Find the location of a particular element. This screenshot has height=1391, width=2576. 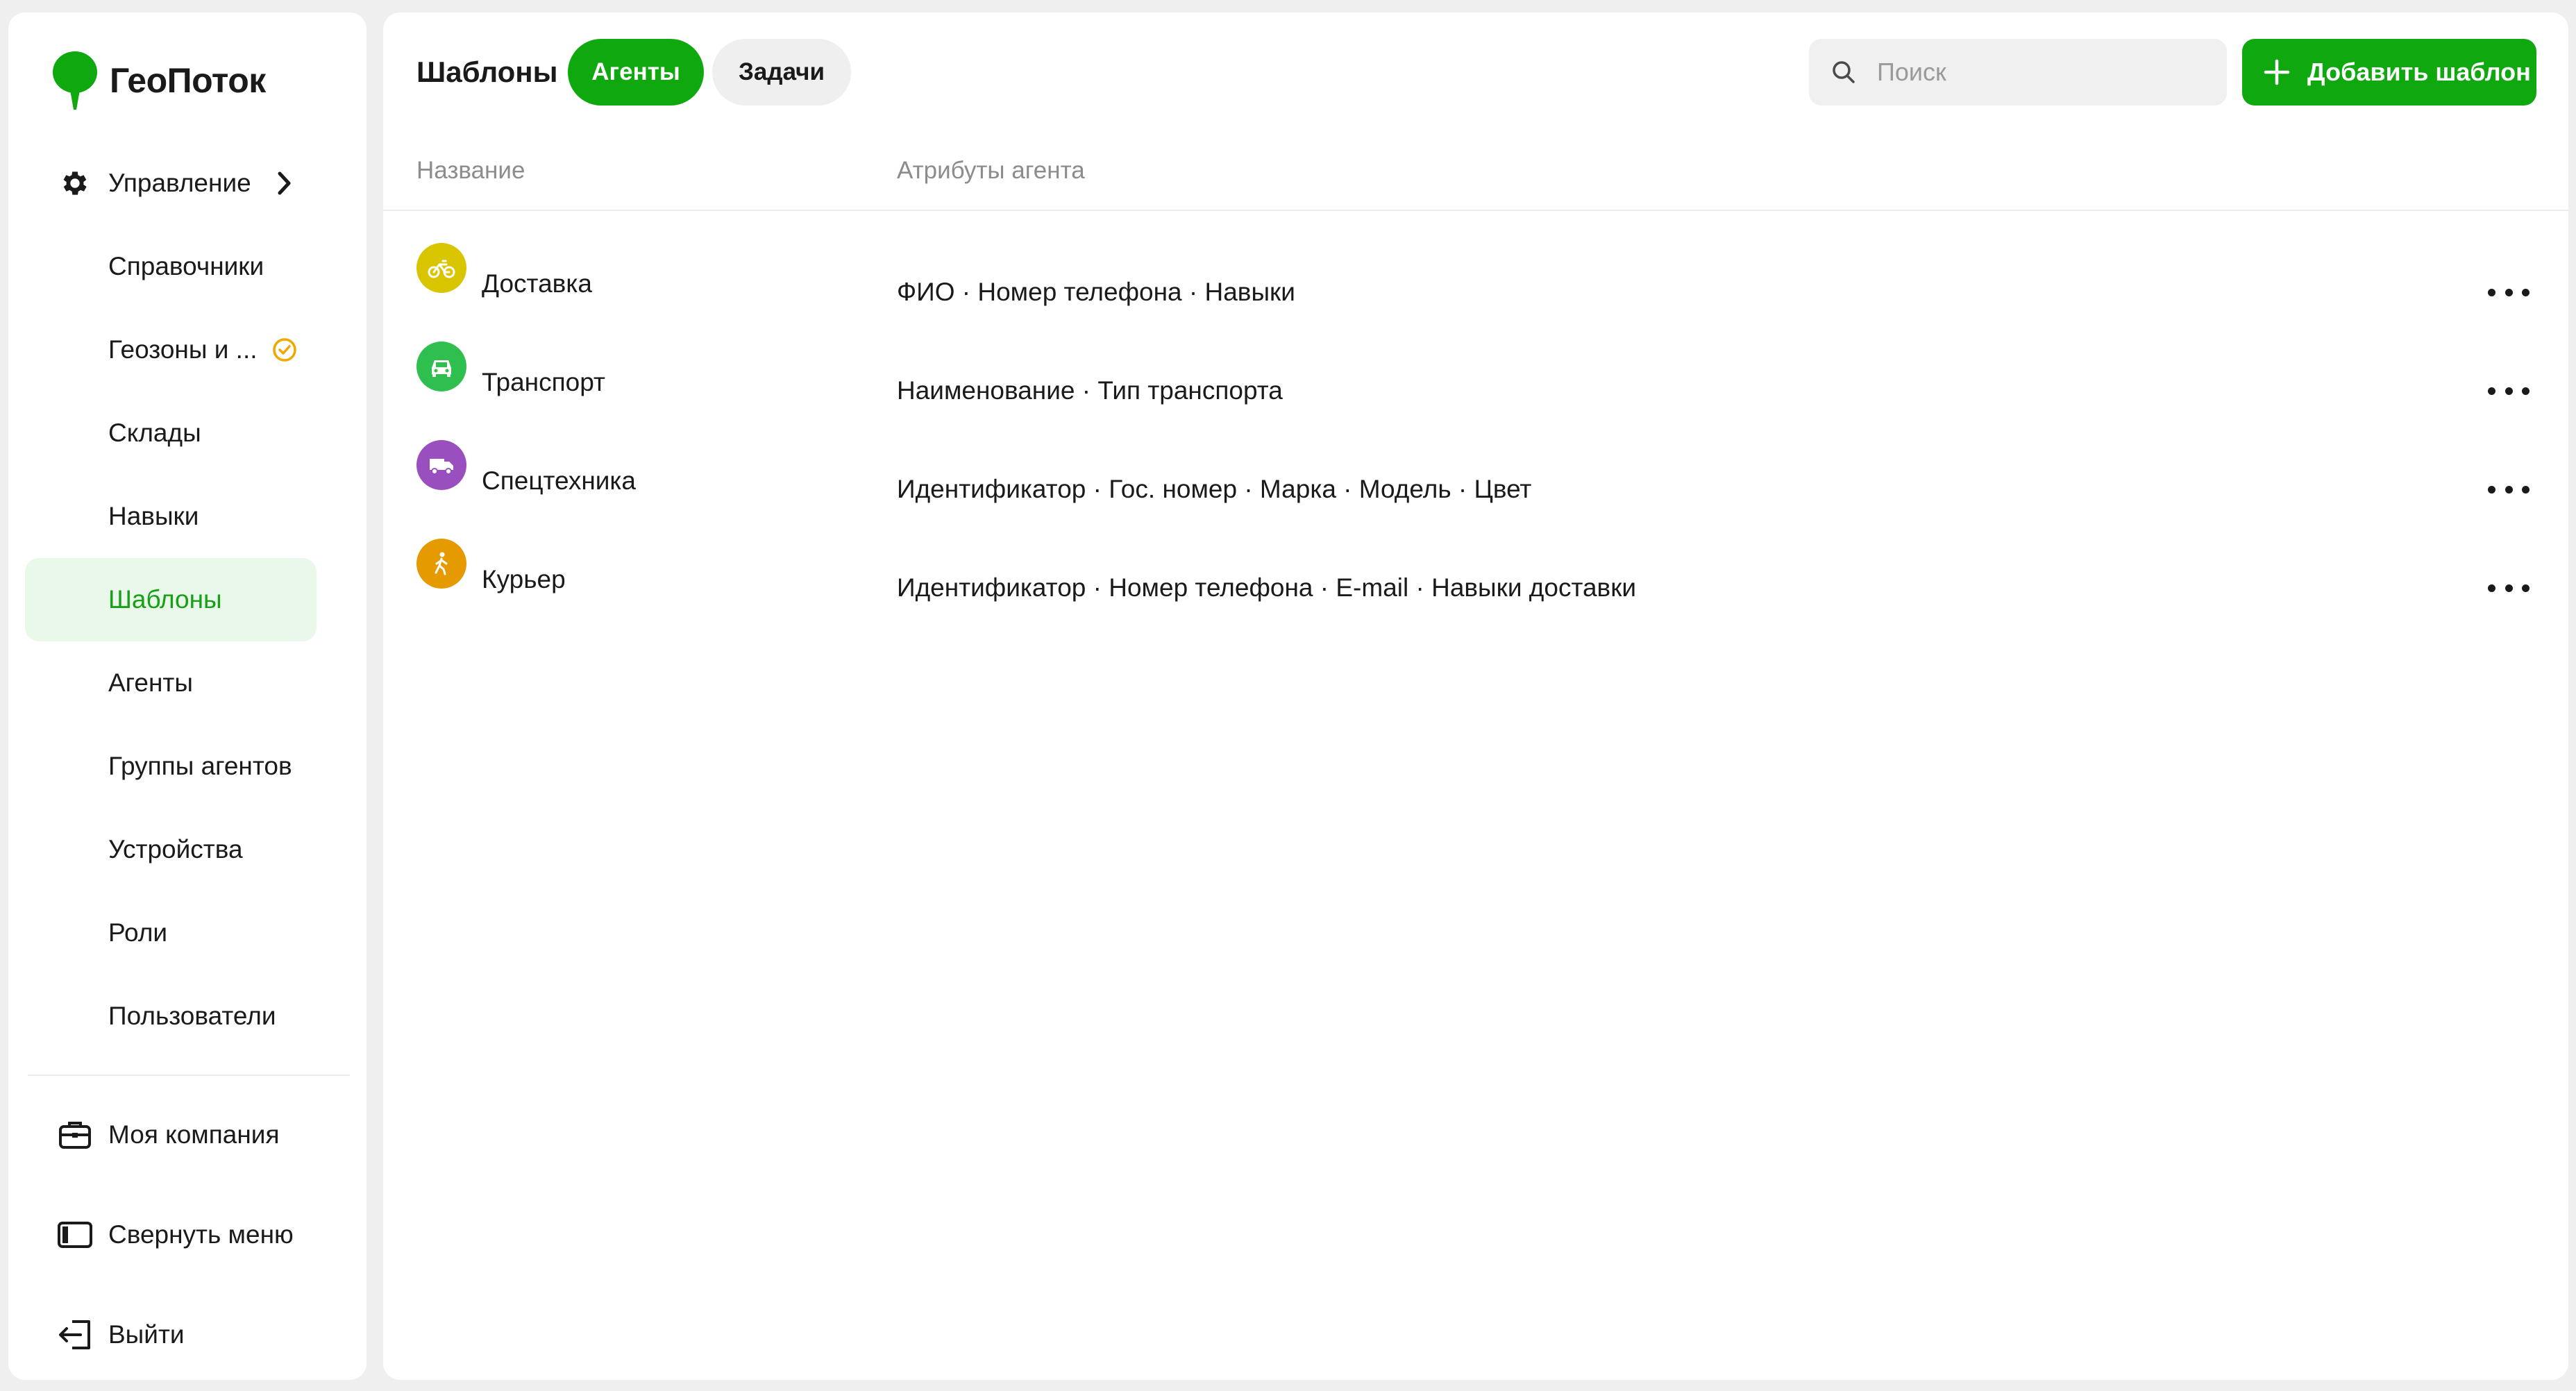

plus-icon is located at coordinates (2277, 72).